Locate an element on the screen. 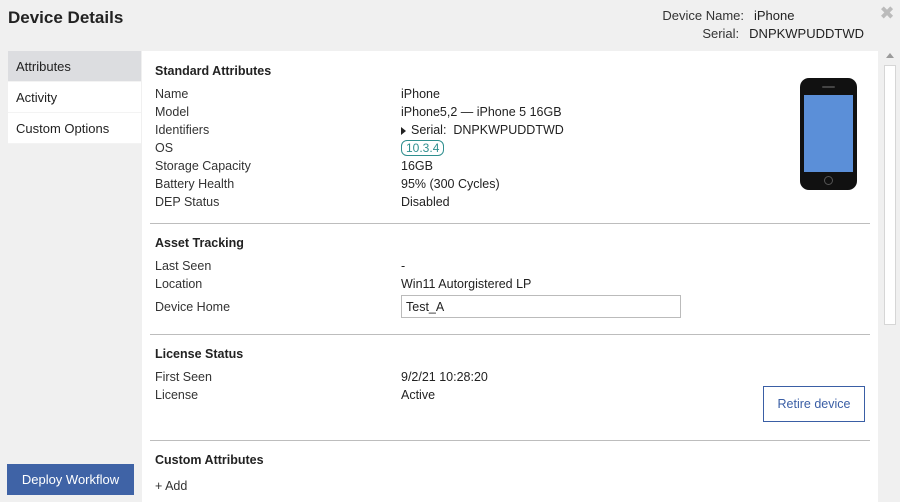 This screenshot has width=900, height=502. asset-row-device-home: Device Home is located at coordinates (510, 306).